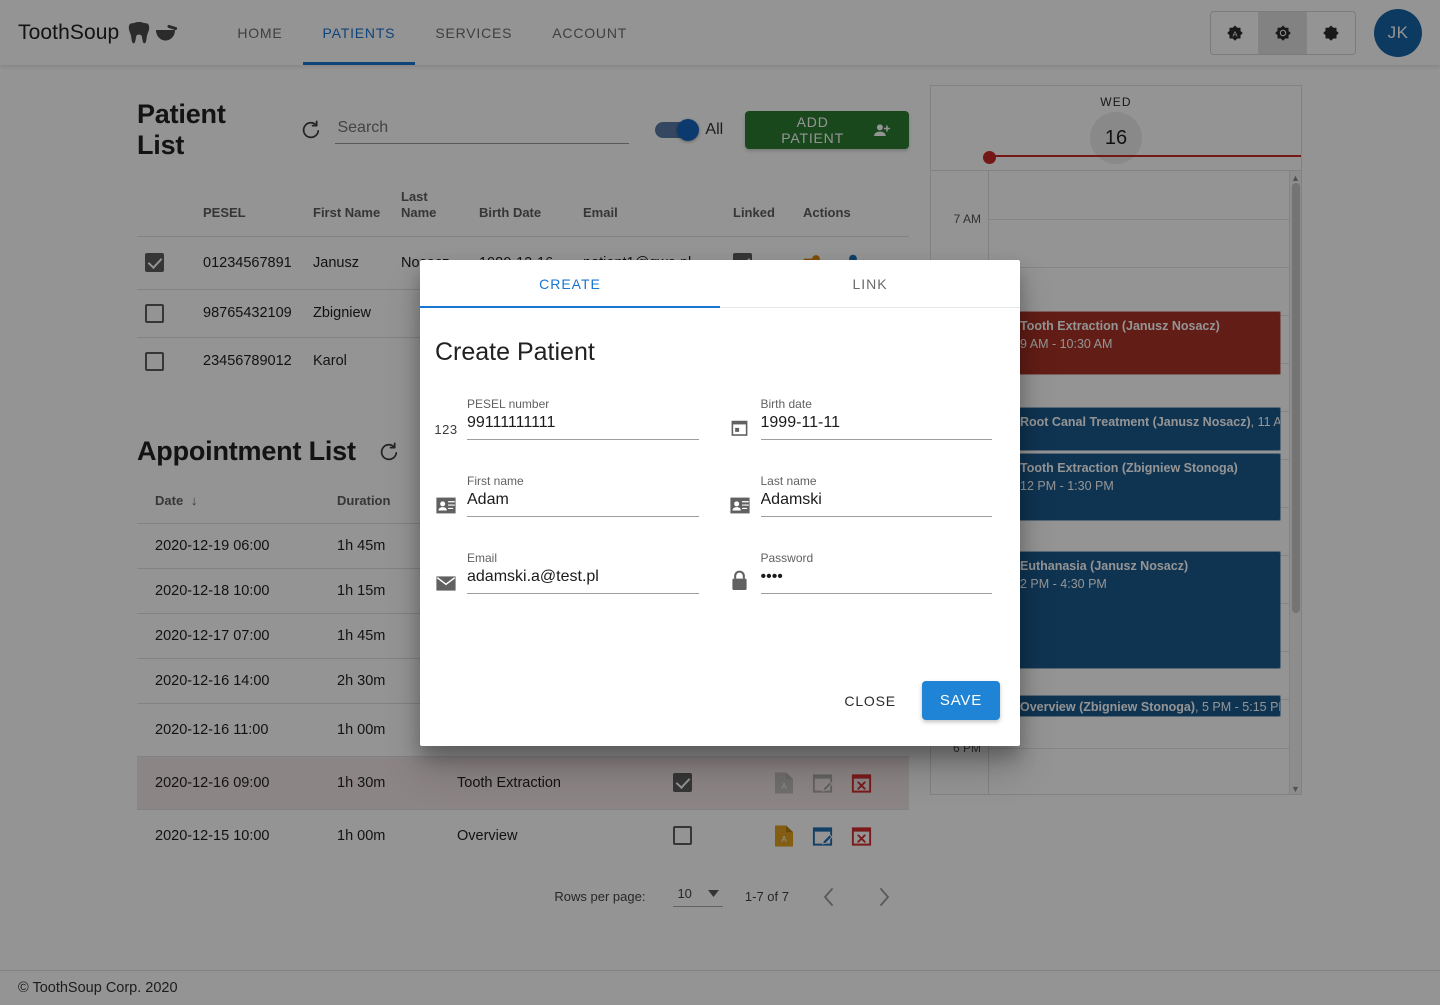 This screenshot has width=1440, height=1005. I want to click on password-field-body: Password, so click(876, 572).